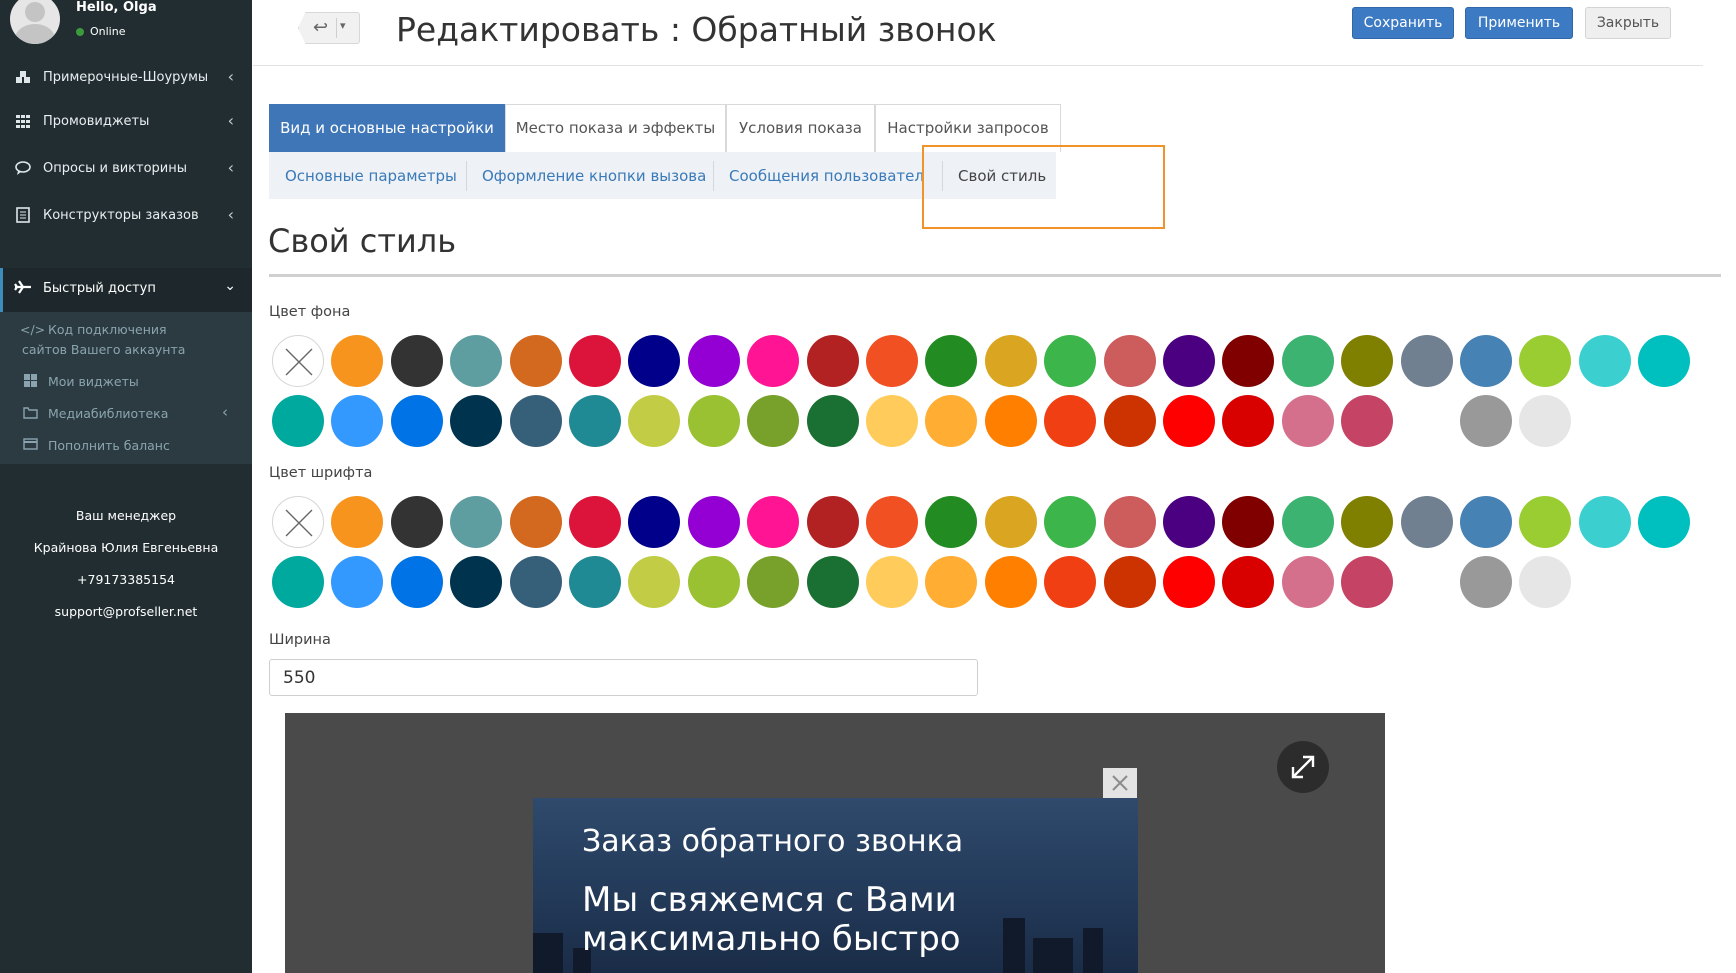 Image resolution: width=1736 pixels, height=973 pixels. What do you see at coordinates (623, 677) in the screenshot?
I see `width-input` at bounding box center [623, 677].